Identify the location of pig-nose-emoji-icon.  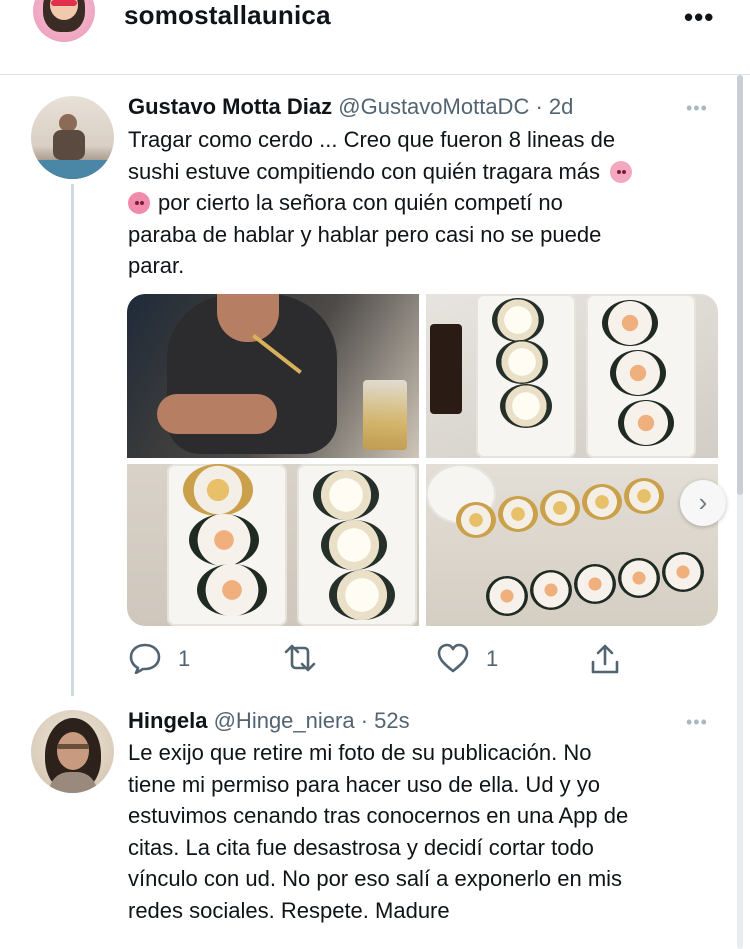
(139, 203).